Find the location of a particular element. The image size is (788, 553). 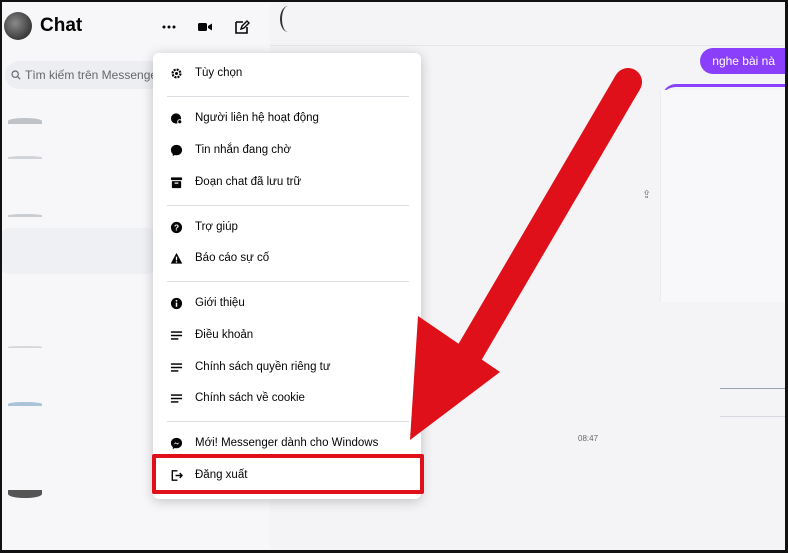

menu-item-help: ? Trợ giúp is located at coordinates (287, 227).